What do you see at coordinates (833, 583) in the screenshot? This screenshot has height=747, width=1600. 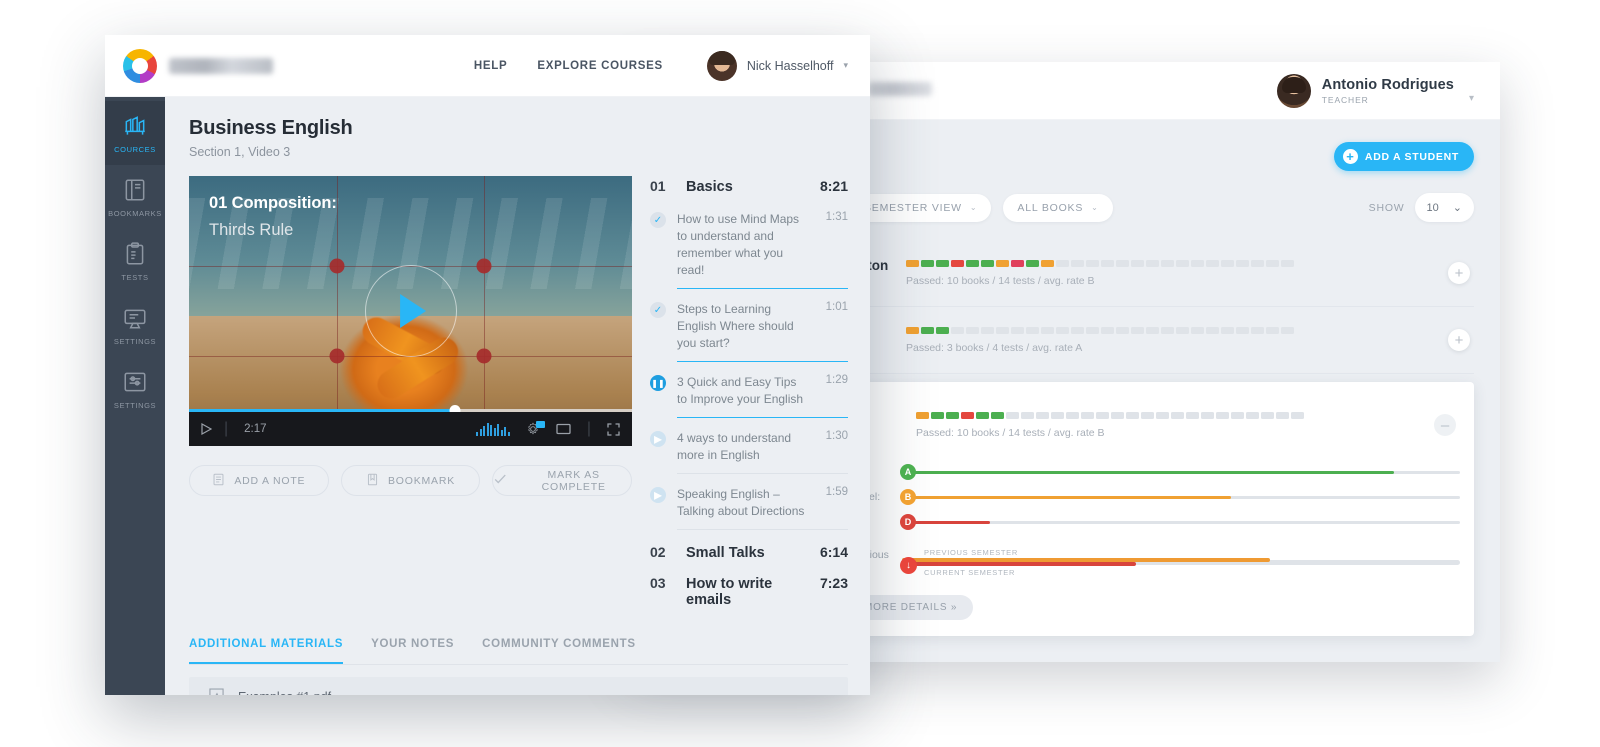 I see `section-duration: 7:23` at bounding box center [833, 583].